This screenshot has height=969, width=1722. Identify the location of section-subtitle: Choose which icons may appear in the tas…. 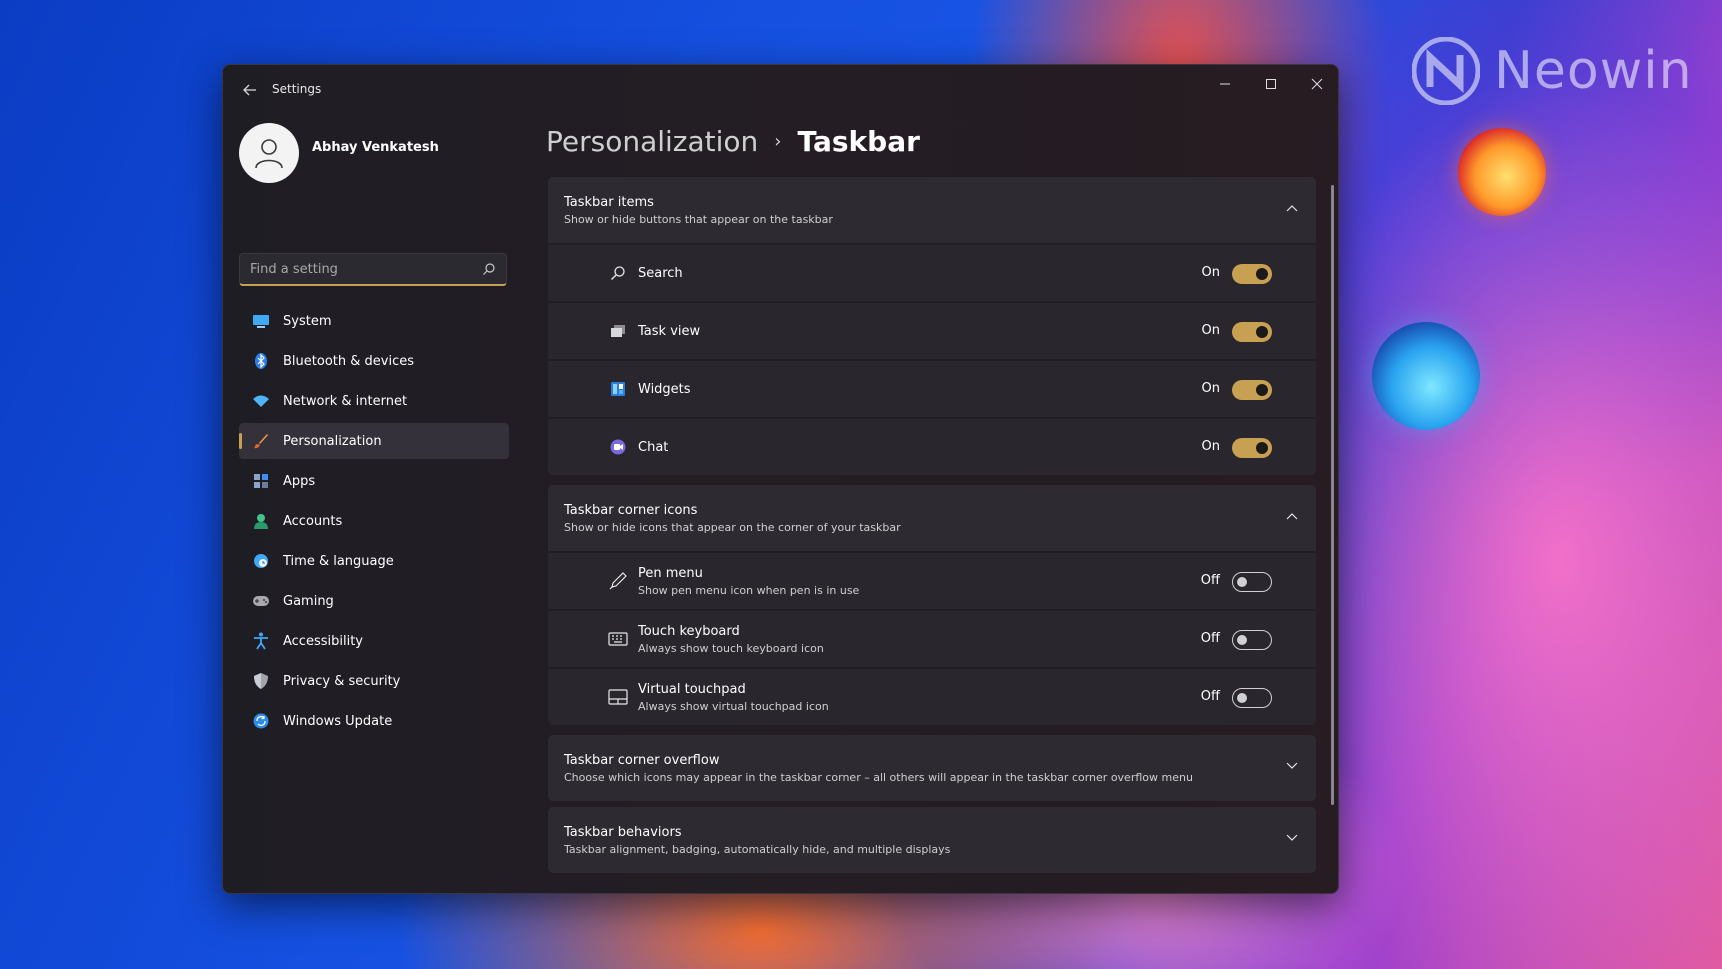
(878, 777).